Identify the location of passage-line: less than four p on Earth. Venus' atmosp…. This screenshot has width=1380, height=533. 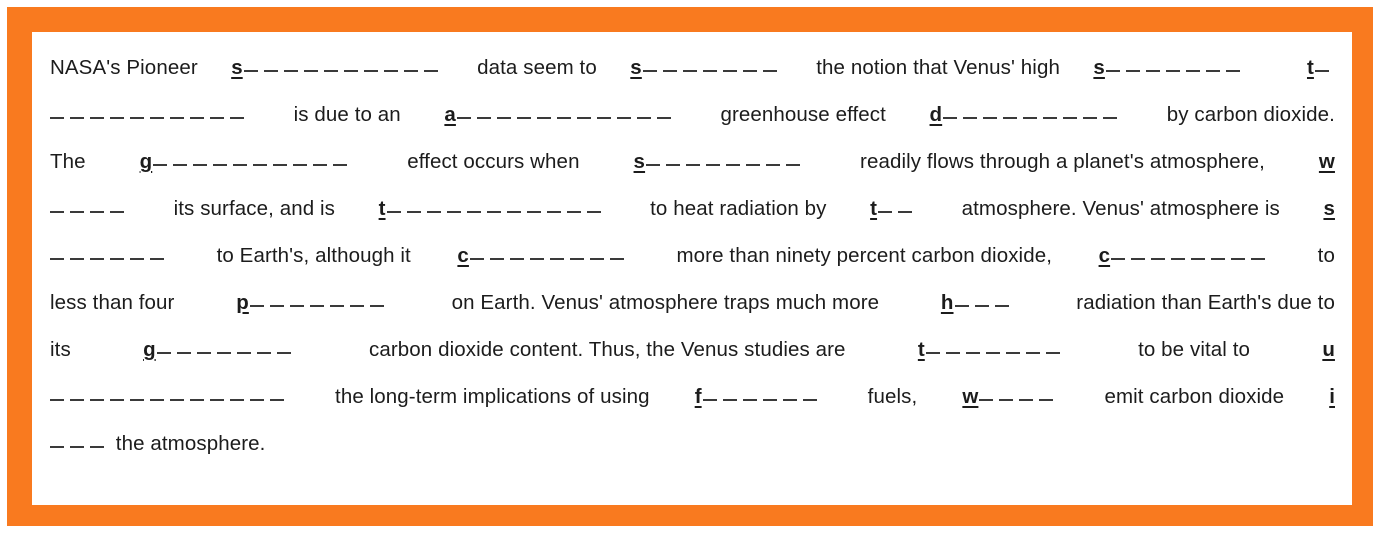
(692, 302).